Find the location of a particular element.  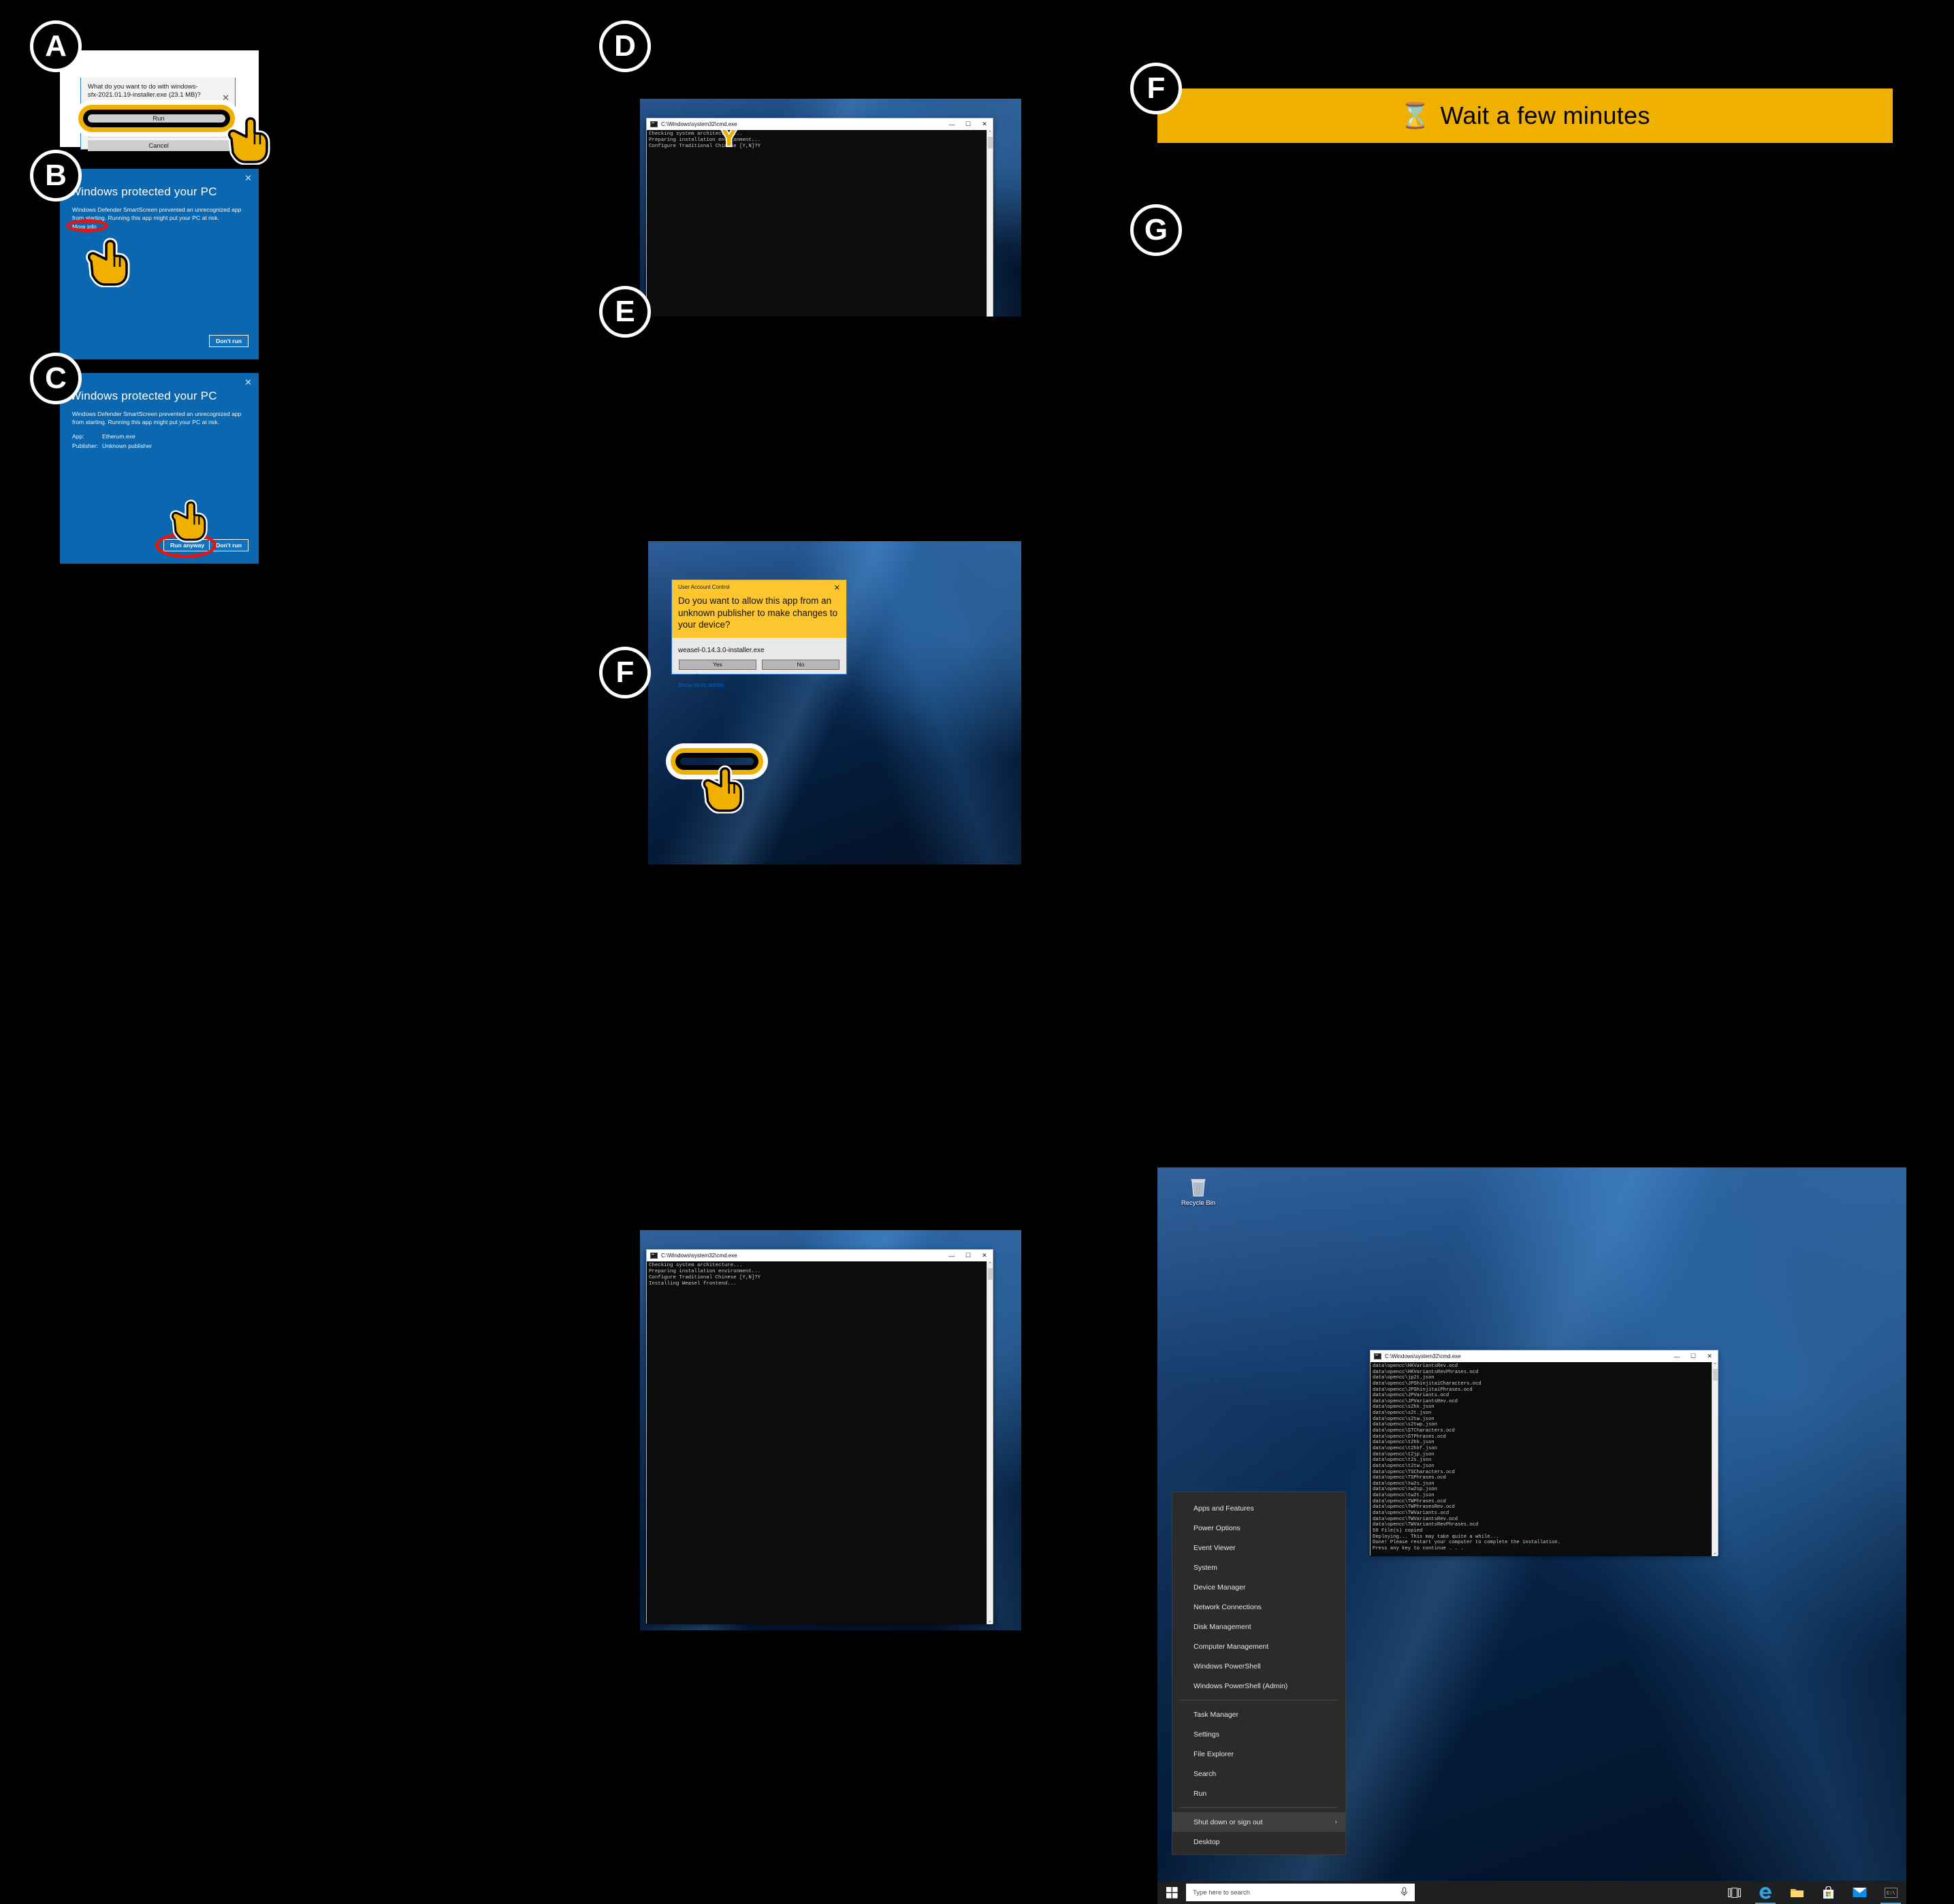

menu-item-shut-down-or-sign-out: Shut down or sign out › is located at coordinates (1258, 1822).